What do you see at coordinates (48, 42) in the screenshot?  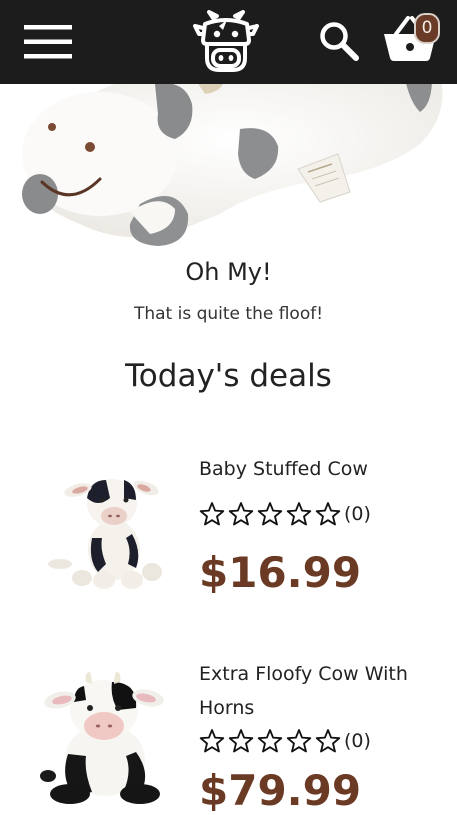 I see `hamburger-menu-icon` at bounding box center [48, 42].